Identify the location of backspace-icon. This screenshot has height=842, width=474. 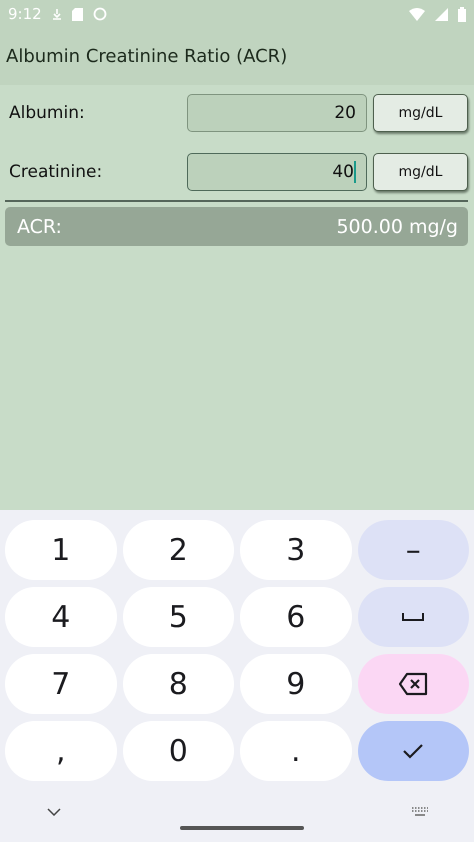
(413, 684).